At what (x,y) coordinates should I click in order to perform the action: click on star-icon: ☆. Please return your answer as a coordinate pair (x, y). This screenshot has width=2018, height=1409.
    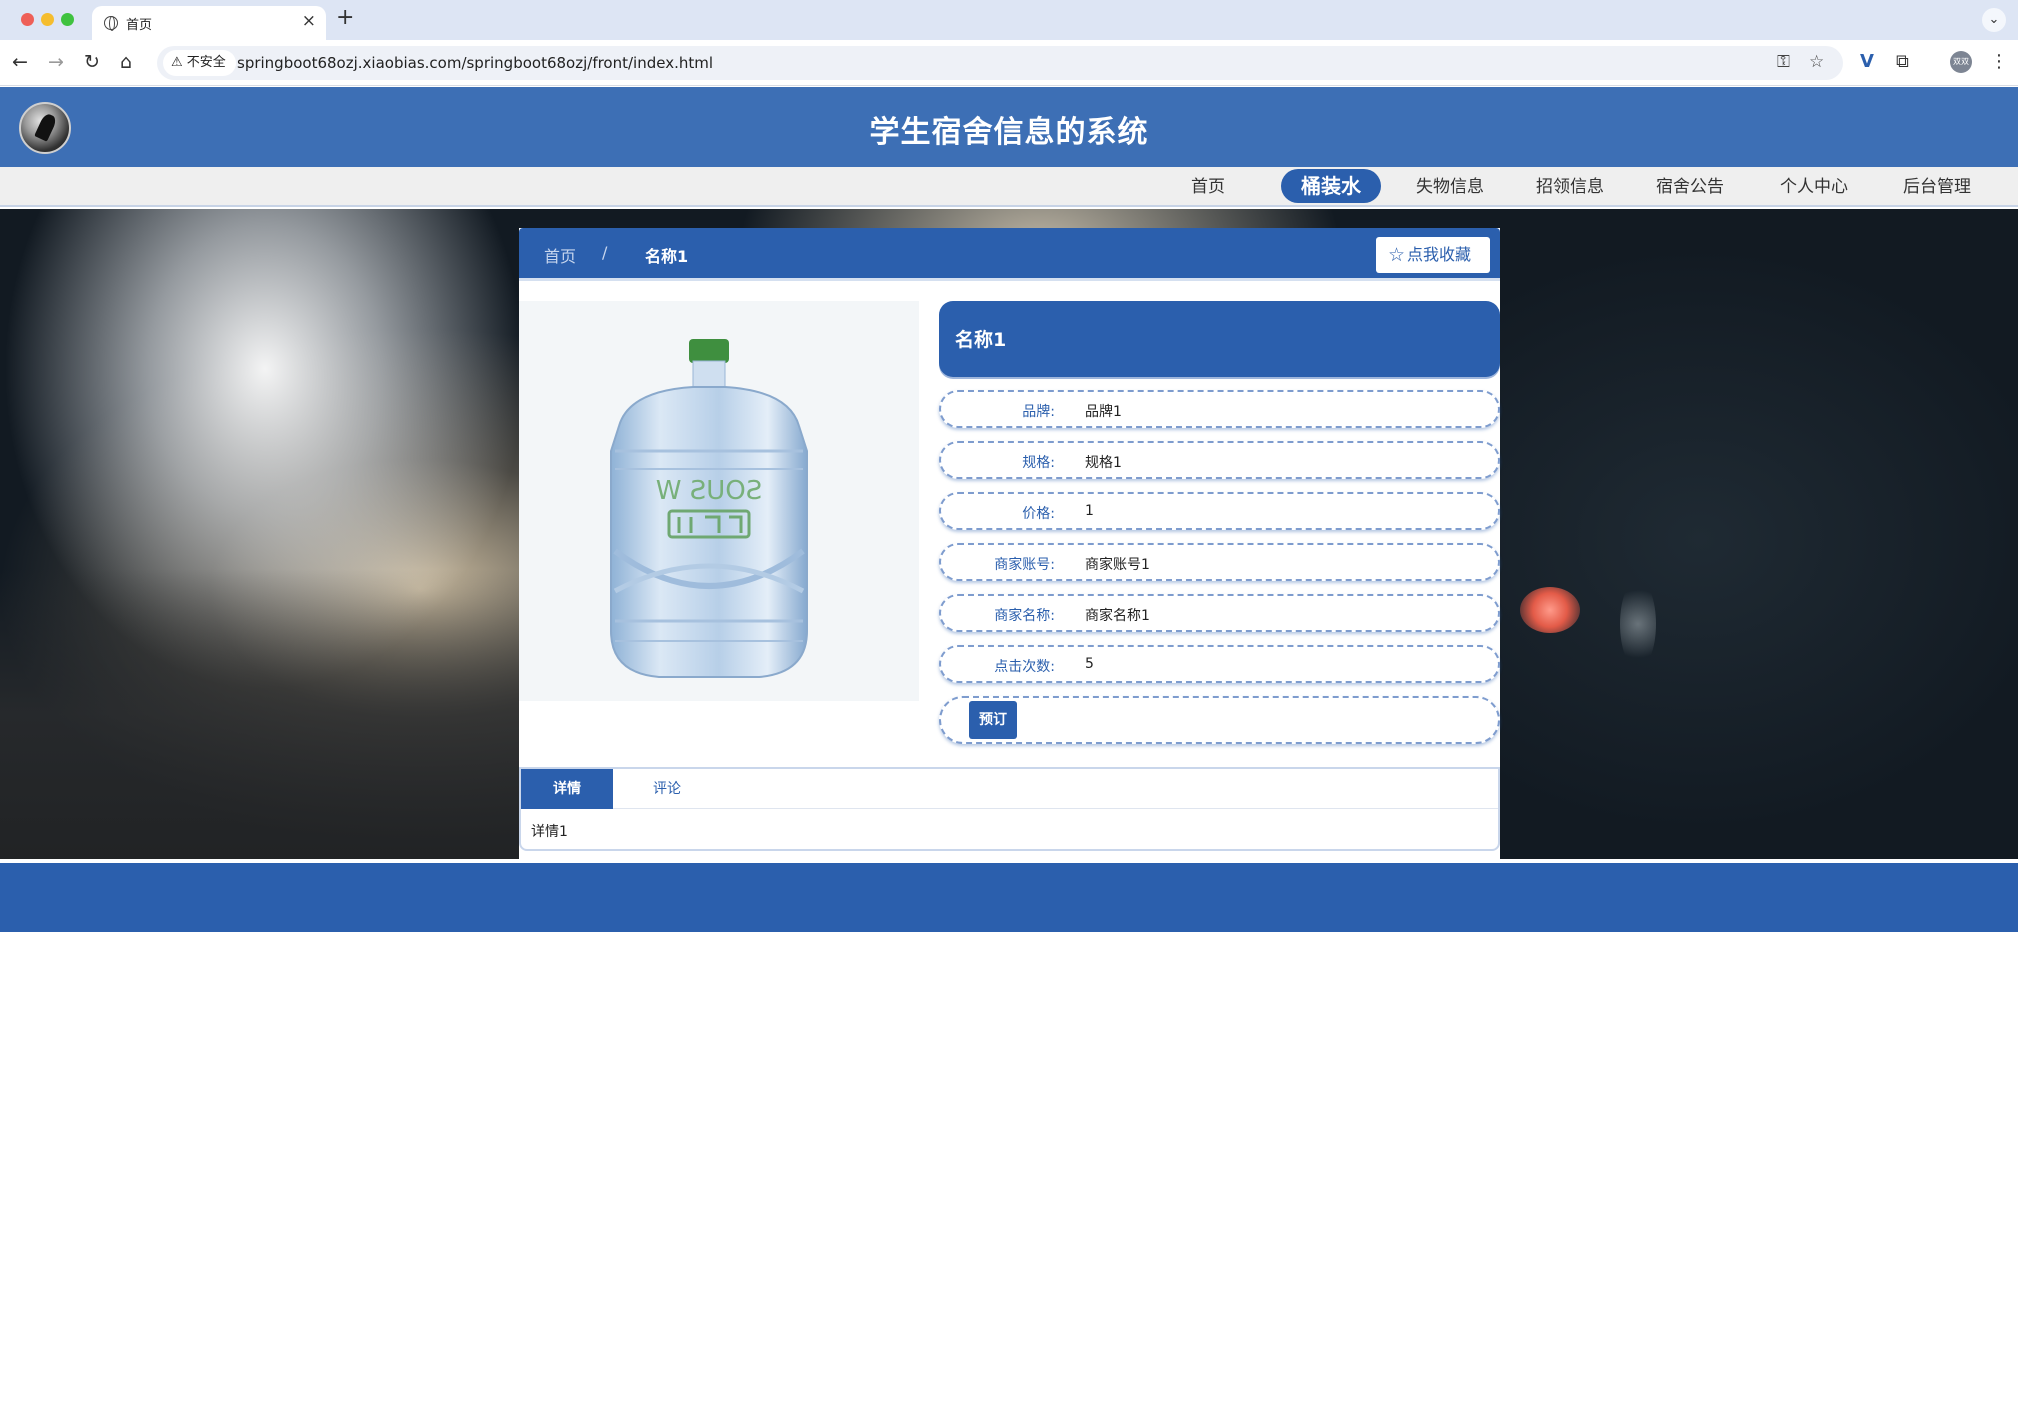
    Looking at the image, I should click on (1397, 255).